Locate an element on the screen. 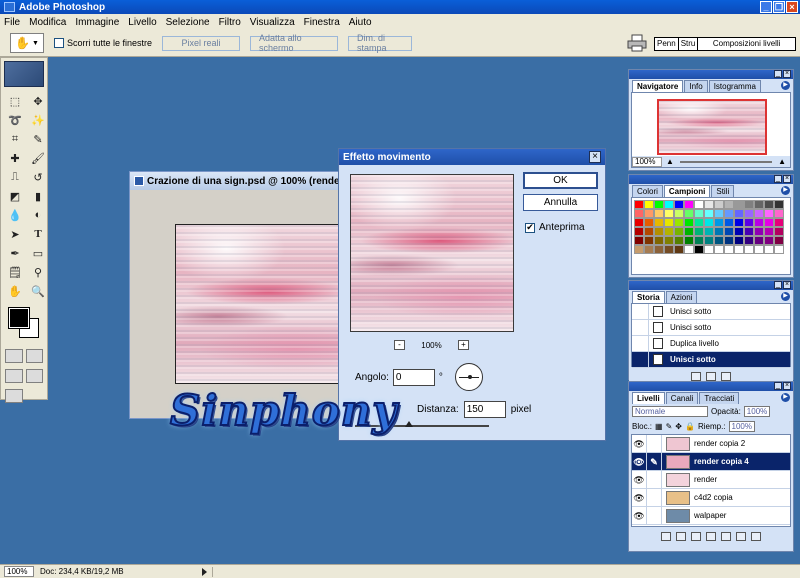  adjustment-layer-icon is located at coordinates (726, 536).